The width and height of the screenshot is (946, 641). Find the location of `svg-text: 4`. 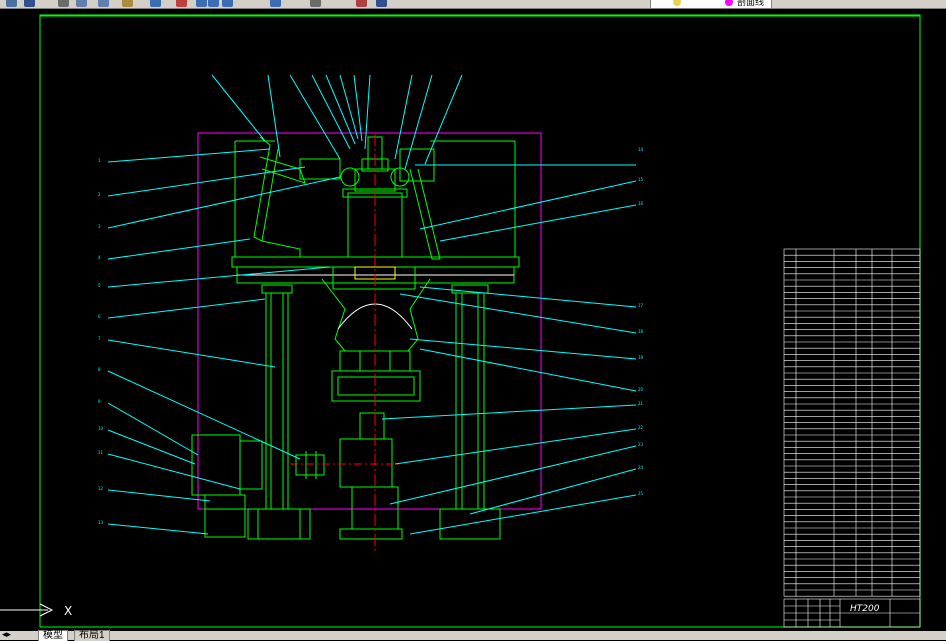

svg-text: 4 is located at coordinates (99, 257).